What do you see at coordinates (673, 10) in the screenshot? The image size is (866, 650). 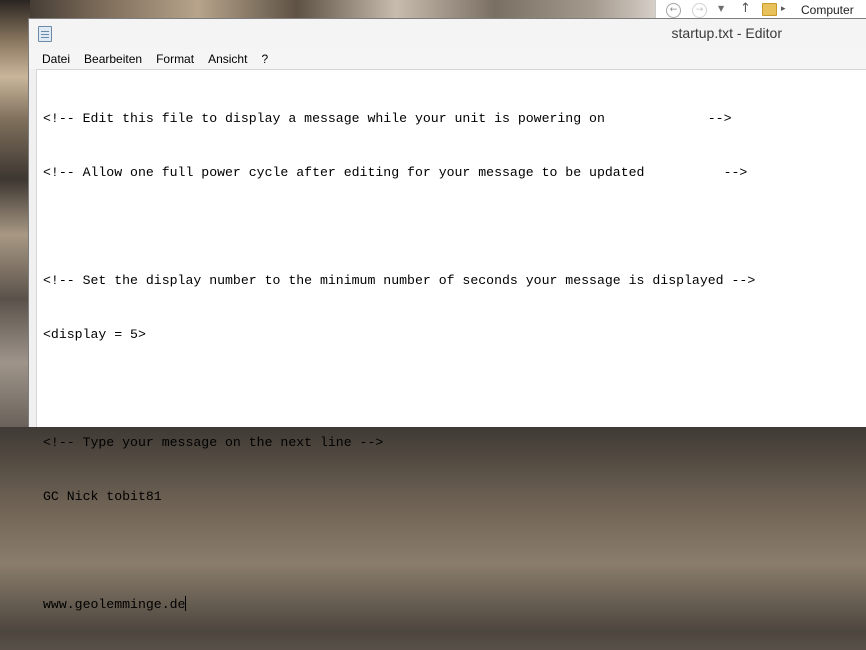 I see `back-arrow-icon: ←` at bounding box center [673, 10].